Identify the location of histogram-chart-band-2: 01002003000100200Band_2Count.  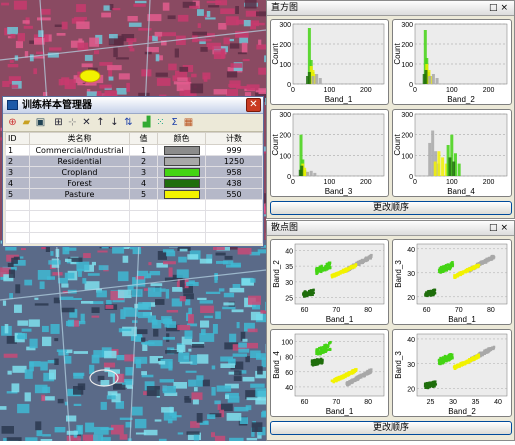
(452, 62).